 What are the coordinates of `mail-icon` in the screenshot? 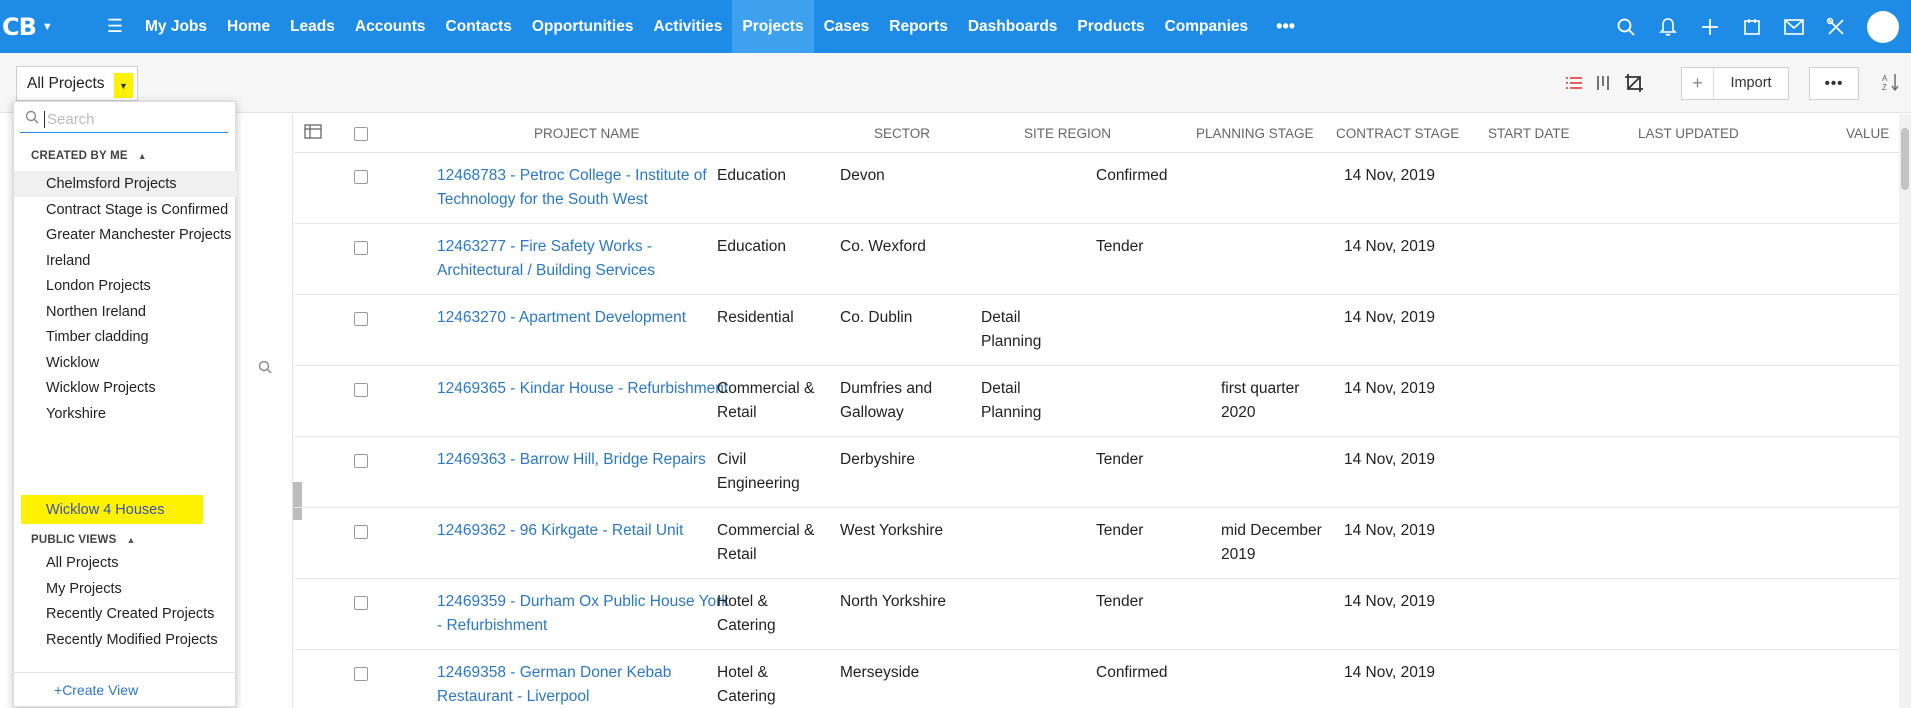 It's located at (1794, 26).